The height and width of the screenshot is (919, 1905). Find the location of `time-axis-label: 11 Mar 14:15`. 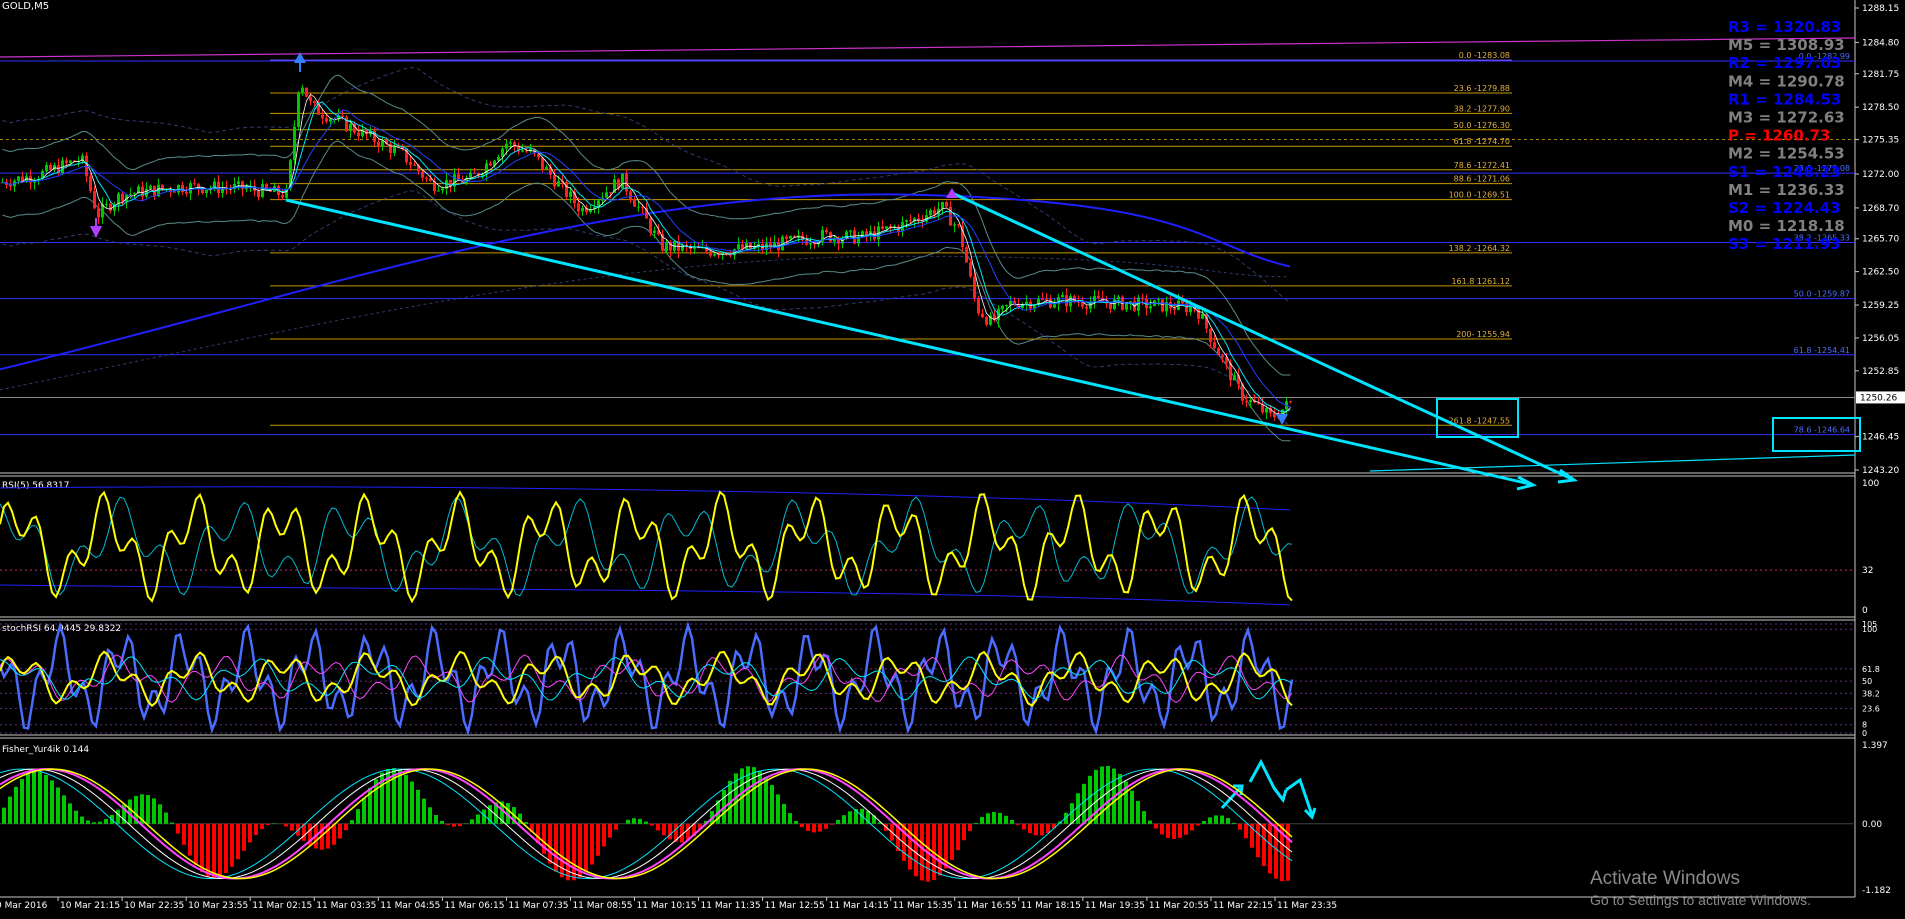

time-axis-label: 11 Mar 14:15 is located at coordinates (859, 906).